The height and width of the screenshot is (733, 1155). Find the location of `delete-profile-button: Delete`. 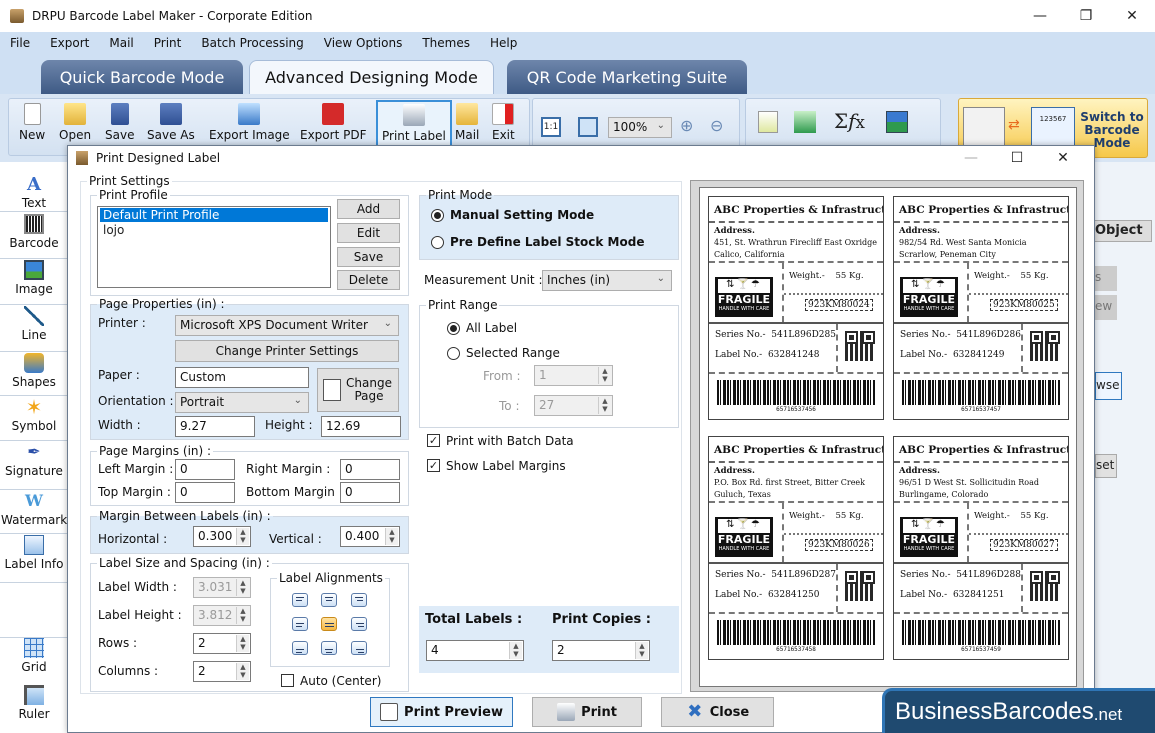

delete-profile-button: Delete is located at coordinates (368, 280).